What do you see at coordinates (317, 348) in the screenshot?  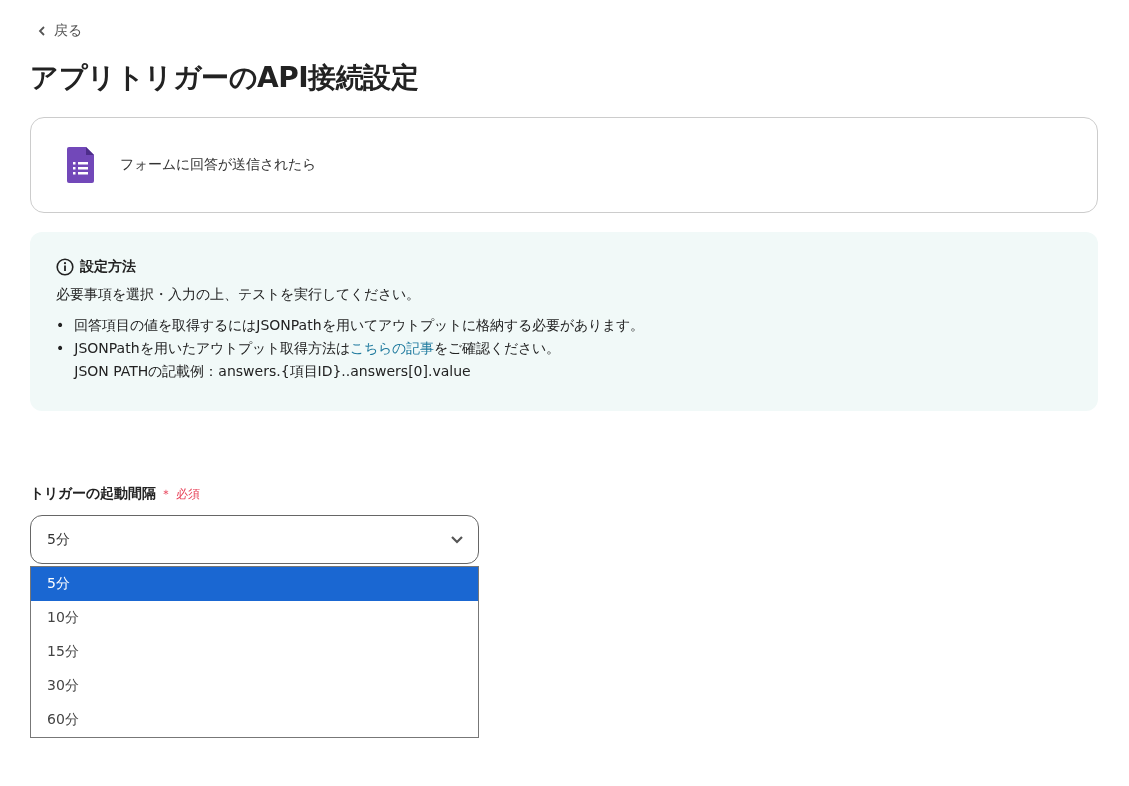 I see `bullet-text: JSONPathを用いたアウトプット取得方法は こちらの記事をご確認ください。` at bounding box center [317, 348].